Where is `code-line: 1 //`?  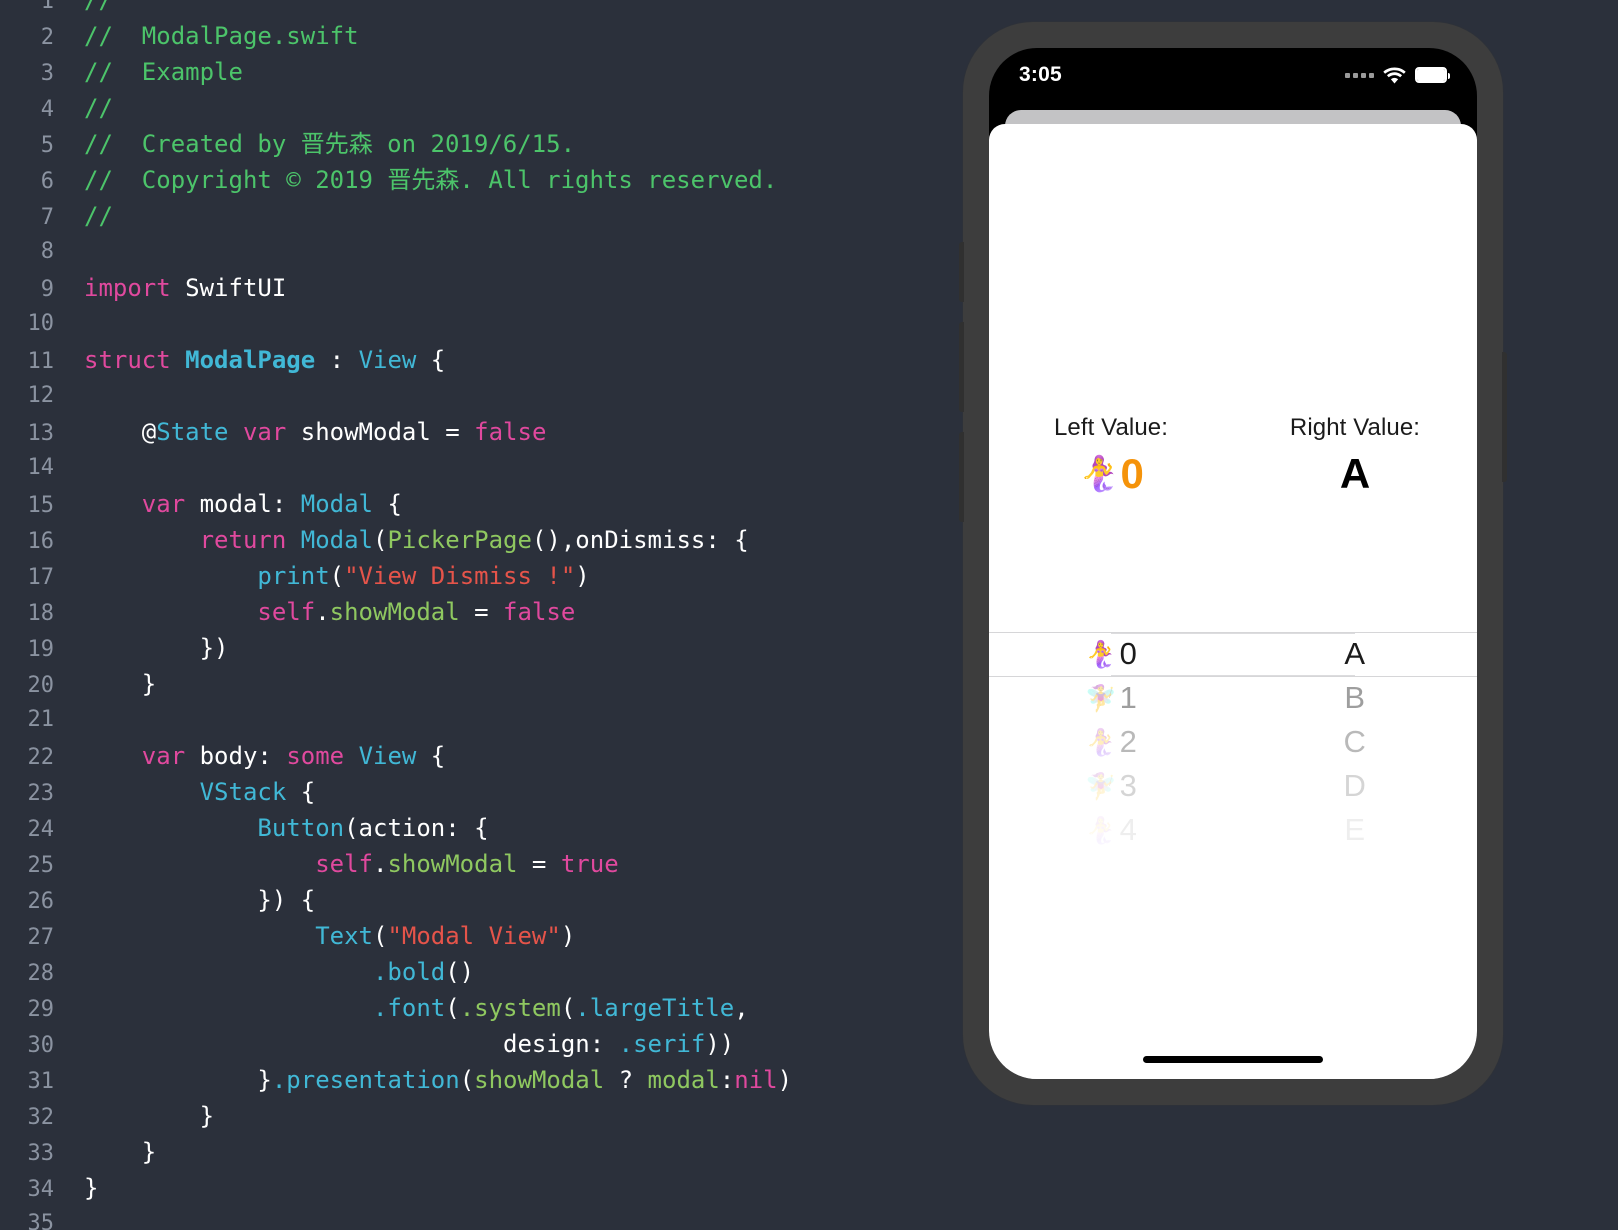
code-line: 1 // is located at coordinates (480, 9).